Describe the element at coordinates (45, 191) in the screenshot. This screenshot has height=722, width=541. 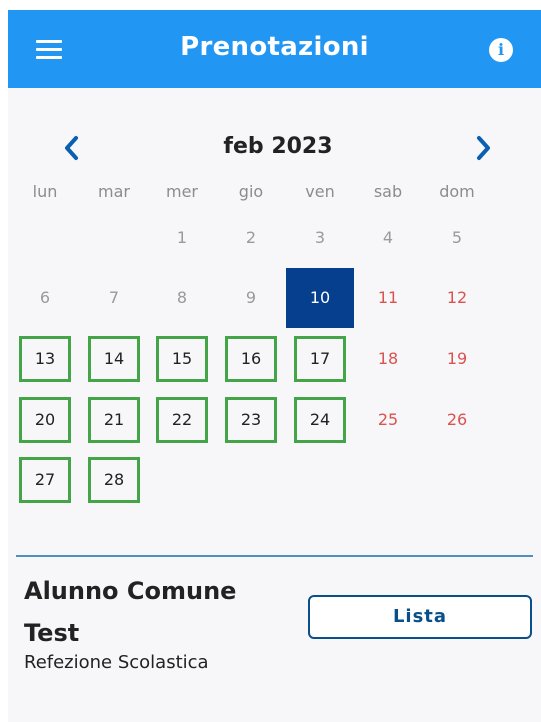
I see `weekday-label: lun` at that location.